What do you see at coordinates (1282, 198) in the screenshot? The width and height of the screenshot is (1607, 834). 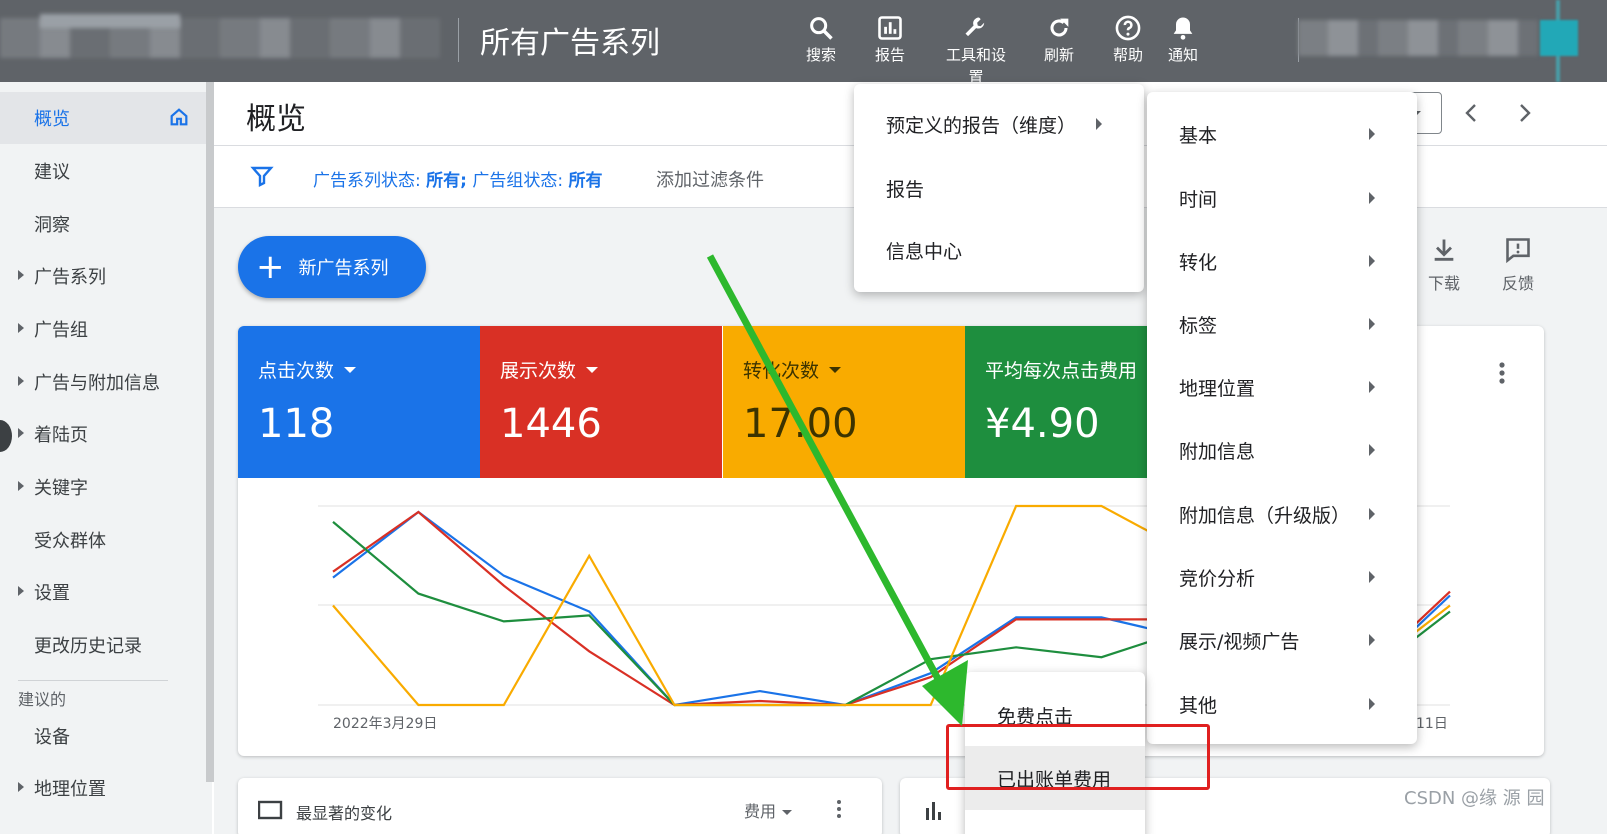 I see `menu-item-time: 时间` at bounding box center [1282, 198].